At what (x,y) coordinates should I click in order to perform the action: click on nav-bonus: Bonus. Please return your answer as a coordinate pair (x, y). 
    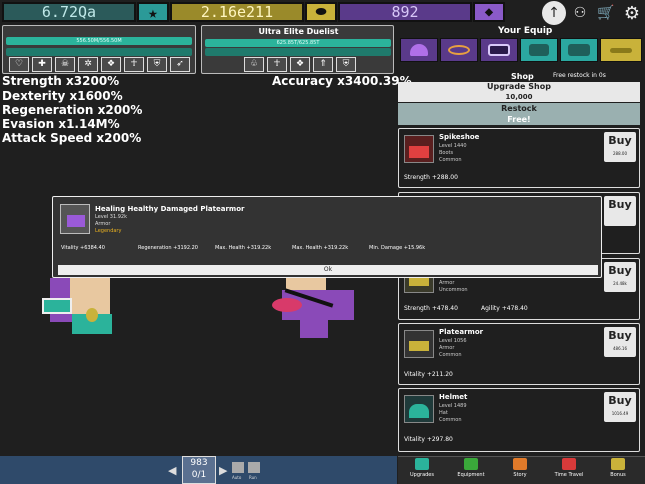
    Looking at the image, I should click on (618, 468).